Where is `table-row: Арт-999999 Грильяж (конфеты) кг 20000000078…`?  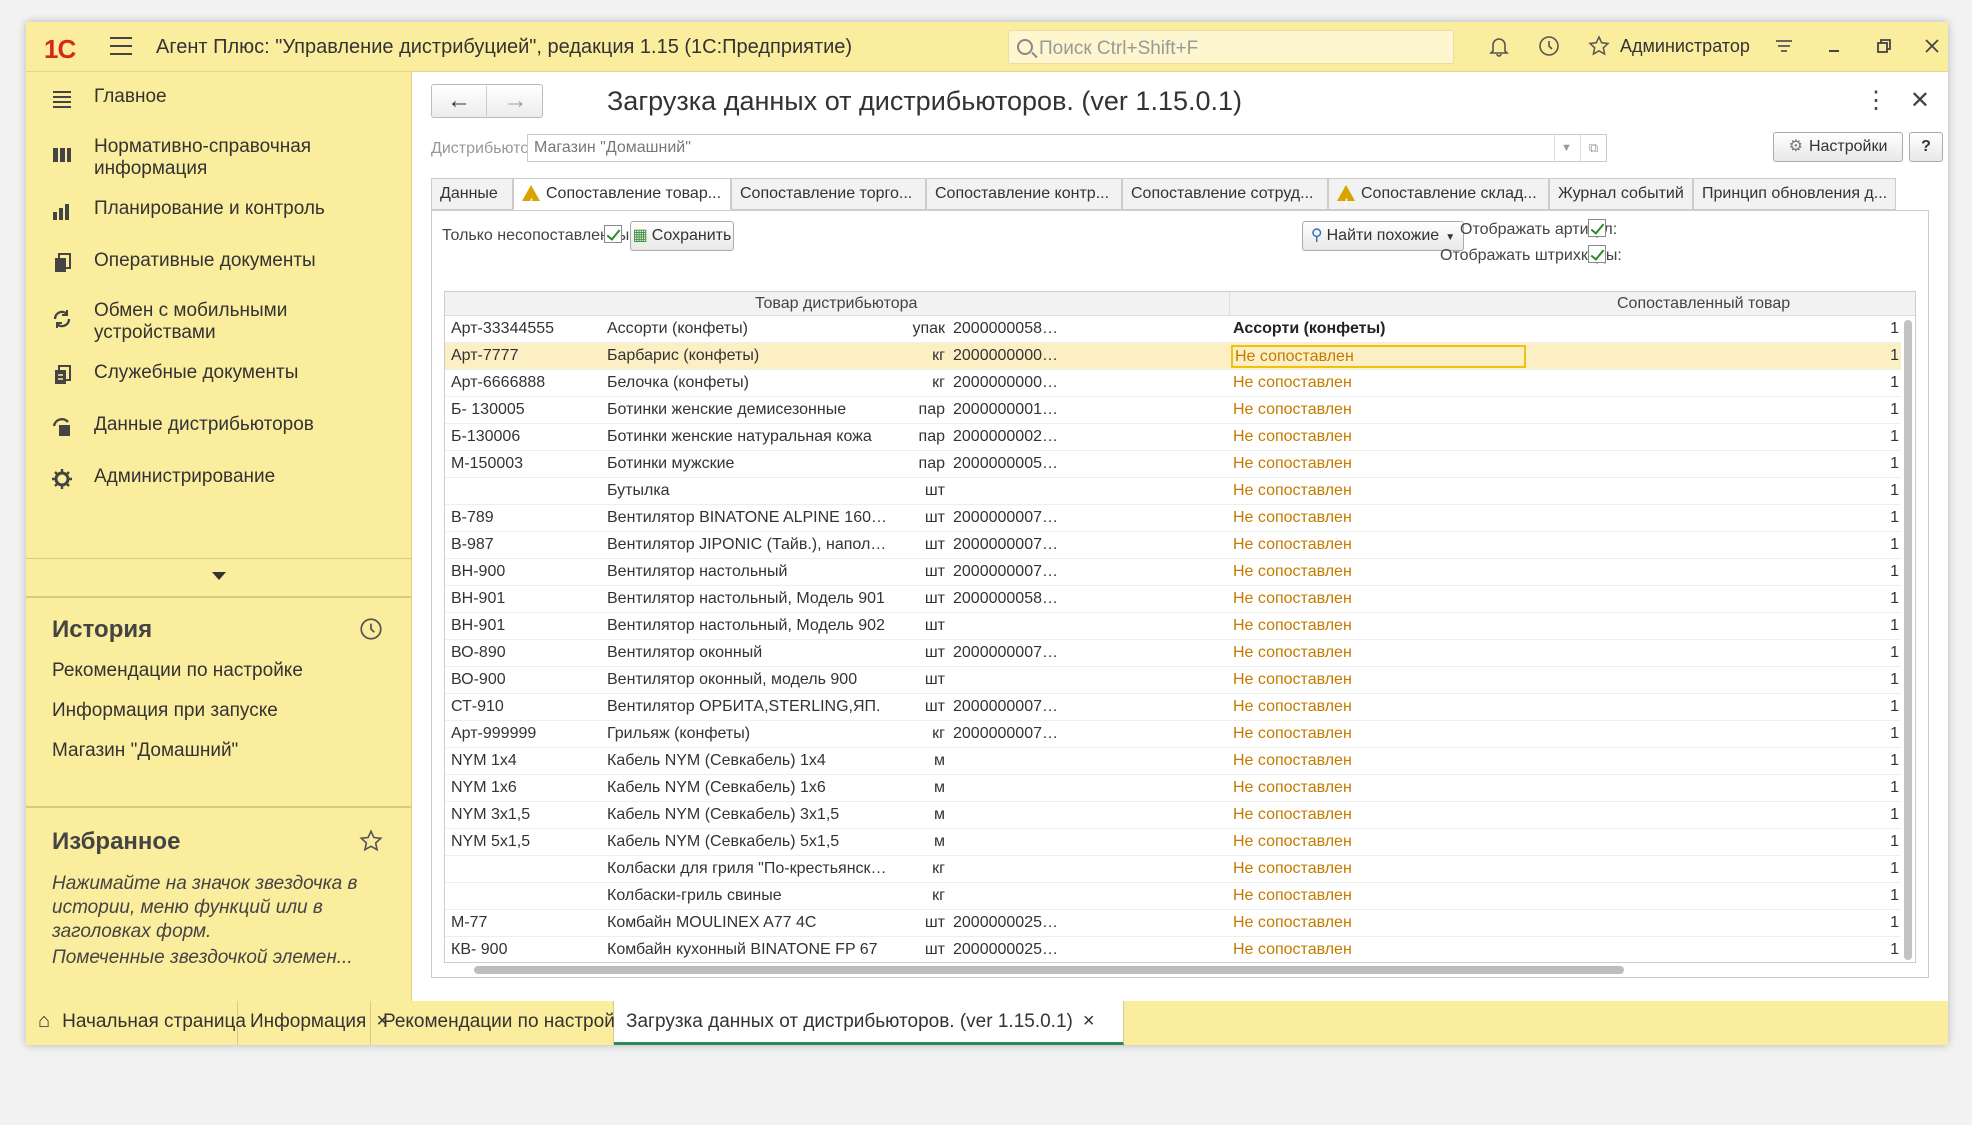 table-row: Арт-999999 Грильяж (конфеты) кг 20000000078… is located at coordinates (1173, 734).